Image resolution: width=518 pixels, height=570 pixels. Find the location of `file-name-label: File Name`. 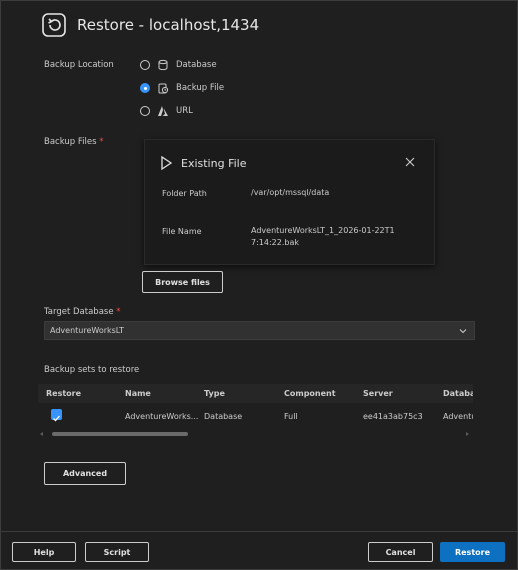

file-name-label: File Name is located at coordinates (182, 231).